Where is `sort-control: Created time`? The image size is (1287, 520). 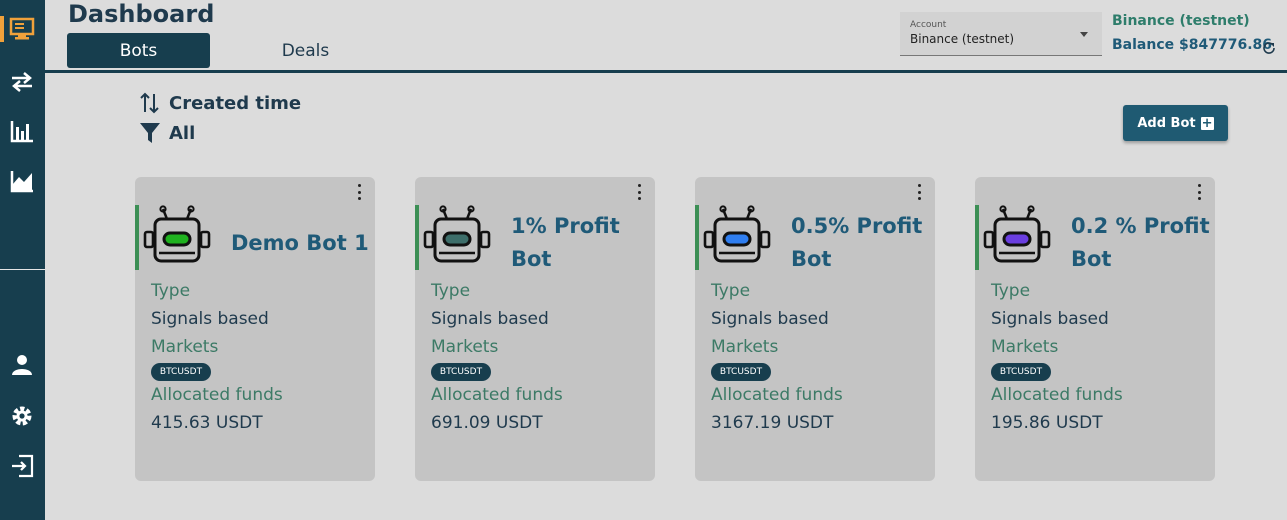
sort-control: Created time is located at coordinates (220, 103).